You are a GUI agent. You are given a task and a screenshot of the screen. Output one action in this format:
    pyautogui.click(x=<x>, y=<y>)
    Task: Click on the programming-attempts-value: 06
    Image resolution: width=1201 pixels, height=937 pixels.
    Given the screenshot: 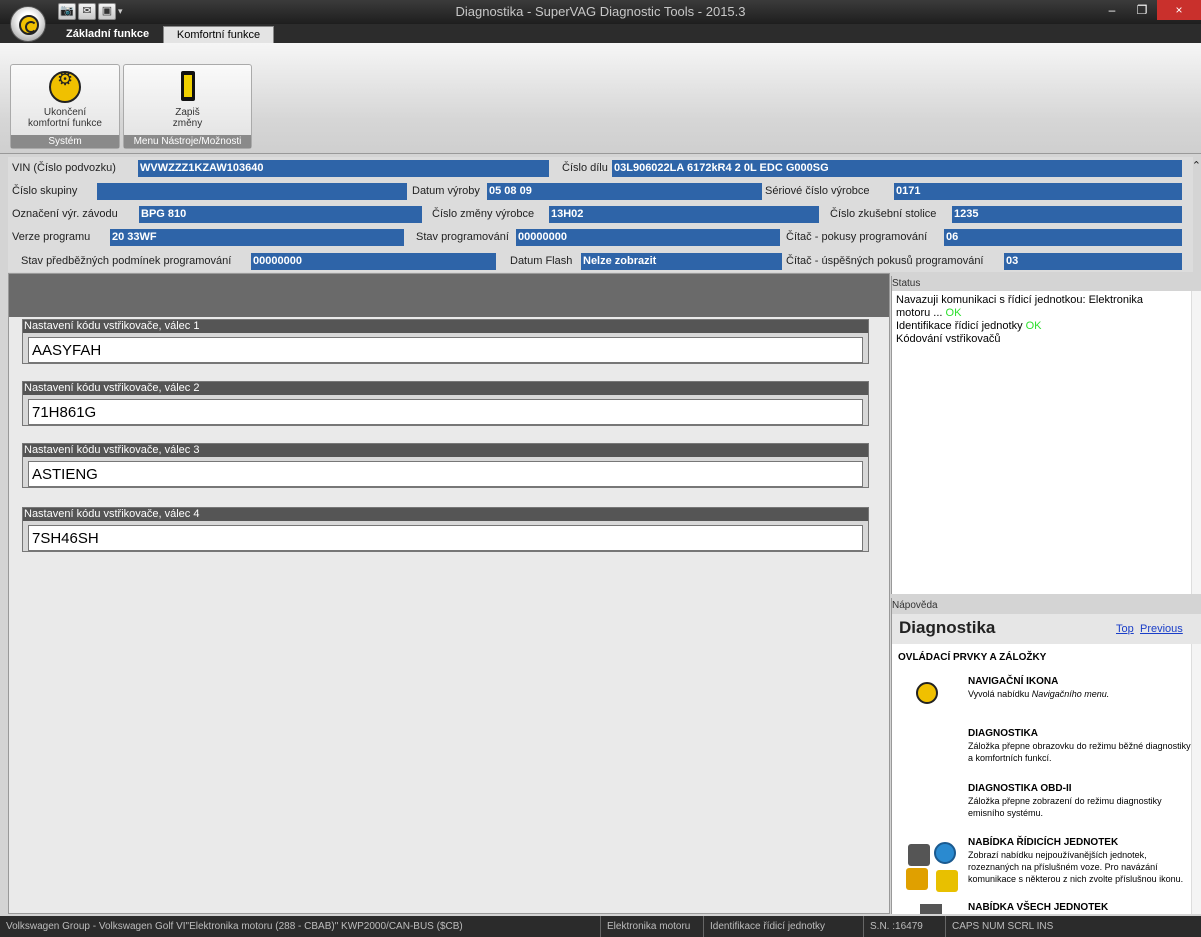 What is the action you would take?
    pyautogui.click(x=1063, y=237)
    